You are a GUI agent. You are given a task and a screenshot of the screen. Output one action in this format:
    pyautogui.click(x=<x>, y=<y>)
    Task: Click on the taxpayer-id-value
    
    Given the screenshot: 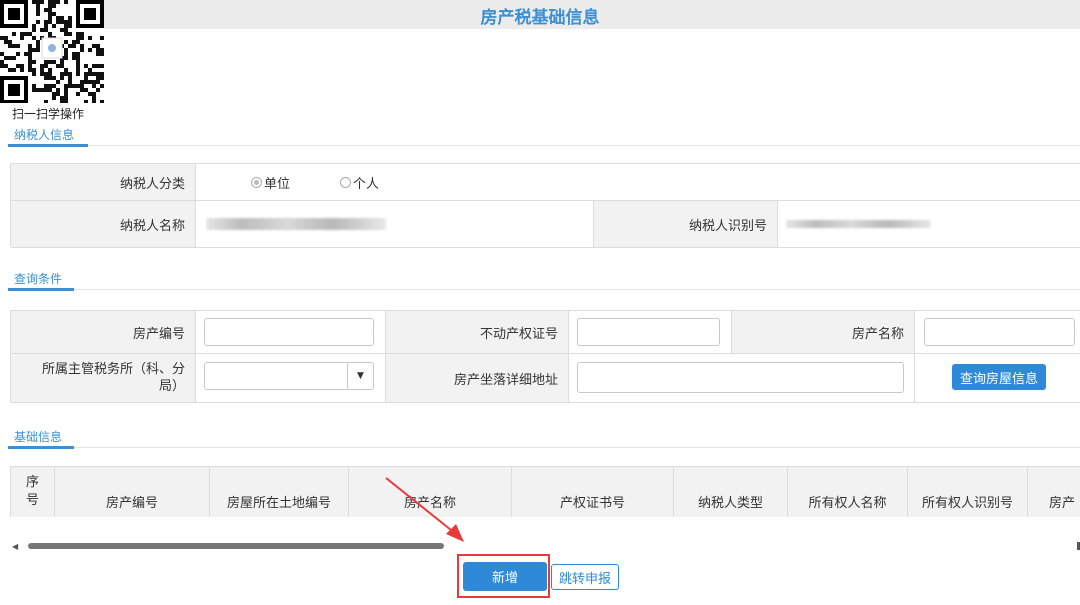 What is the action you would take?
    pyautogui.click(x=929, y=224)
    